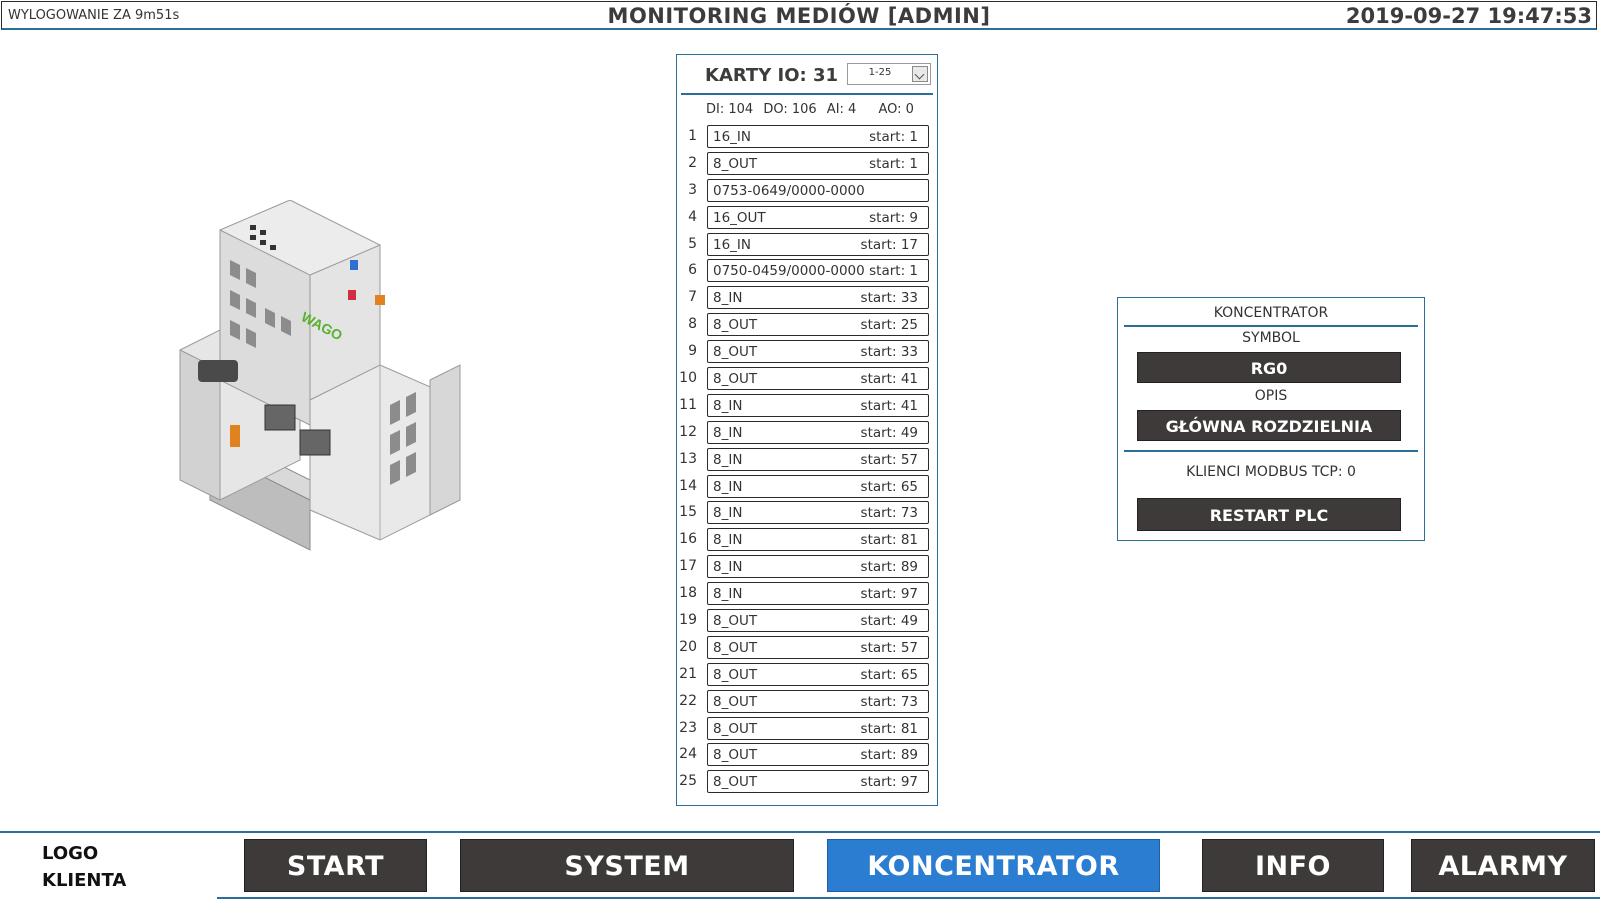 This screenshot has height=900, width=1600. I want to click on io-card-field: 8_IN start: 57, so click(818, 459).